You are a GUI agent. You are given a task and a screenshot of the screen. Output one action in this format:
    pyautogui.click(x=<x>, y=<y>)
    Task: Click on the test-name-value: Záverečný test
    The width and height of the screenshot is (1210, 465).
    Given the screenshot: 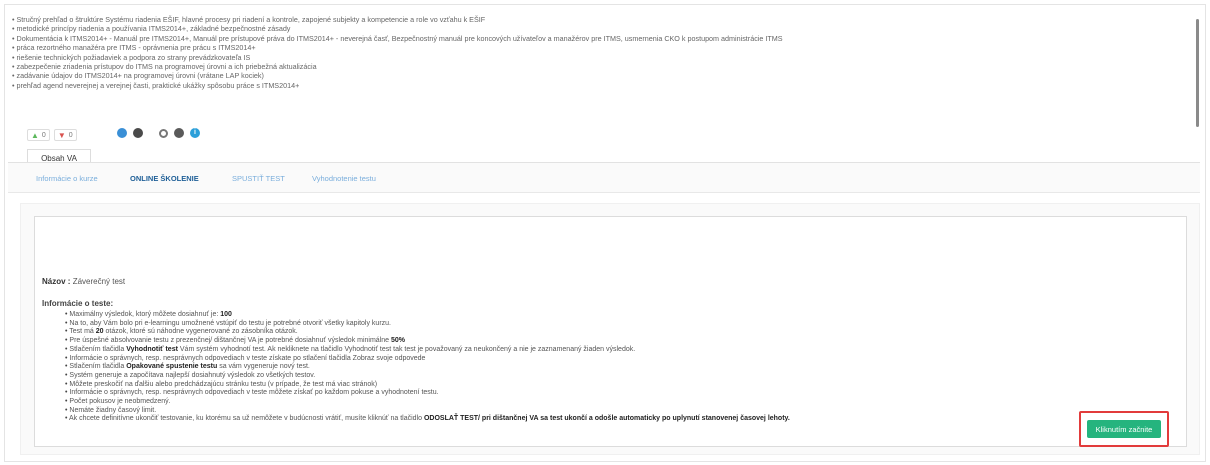 What is the action you would take?
    pyautogui.click(x=99, y=281)
    